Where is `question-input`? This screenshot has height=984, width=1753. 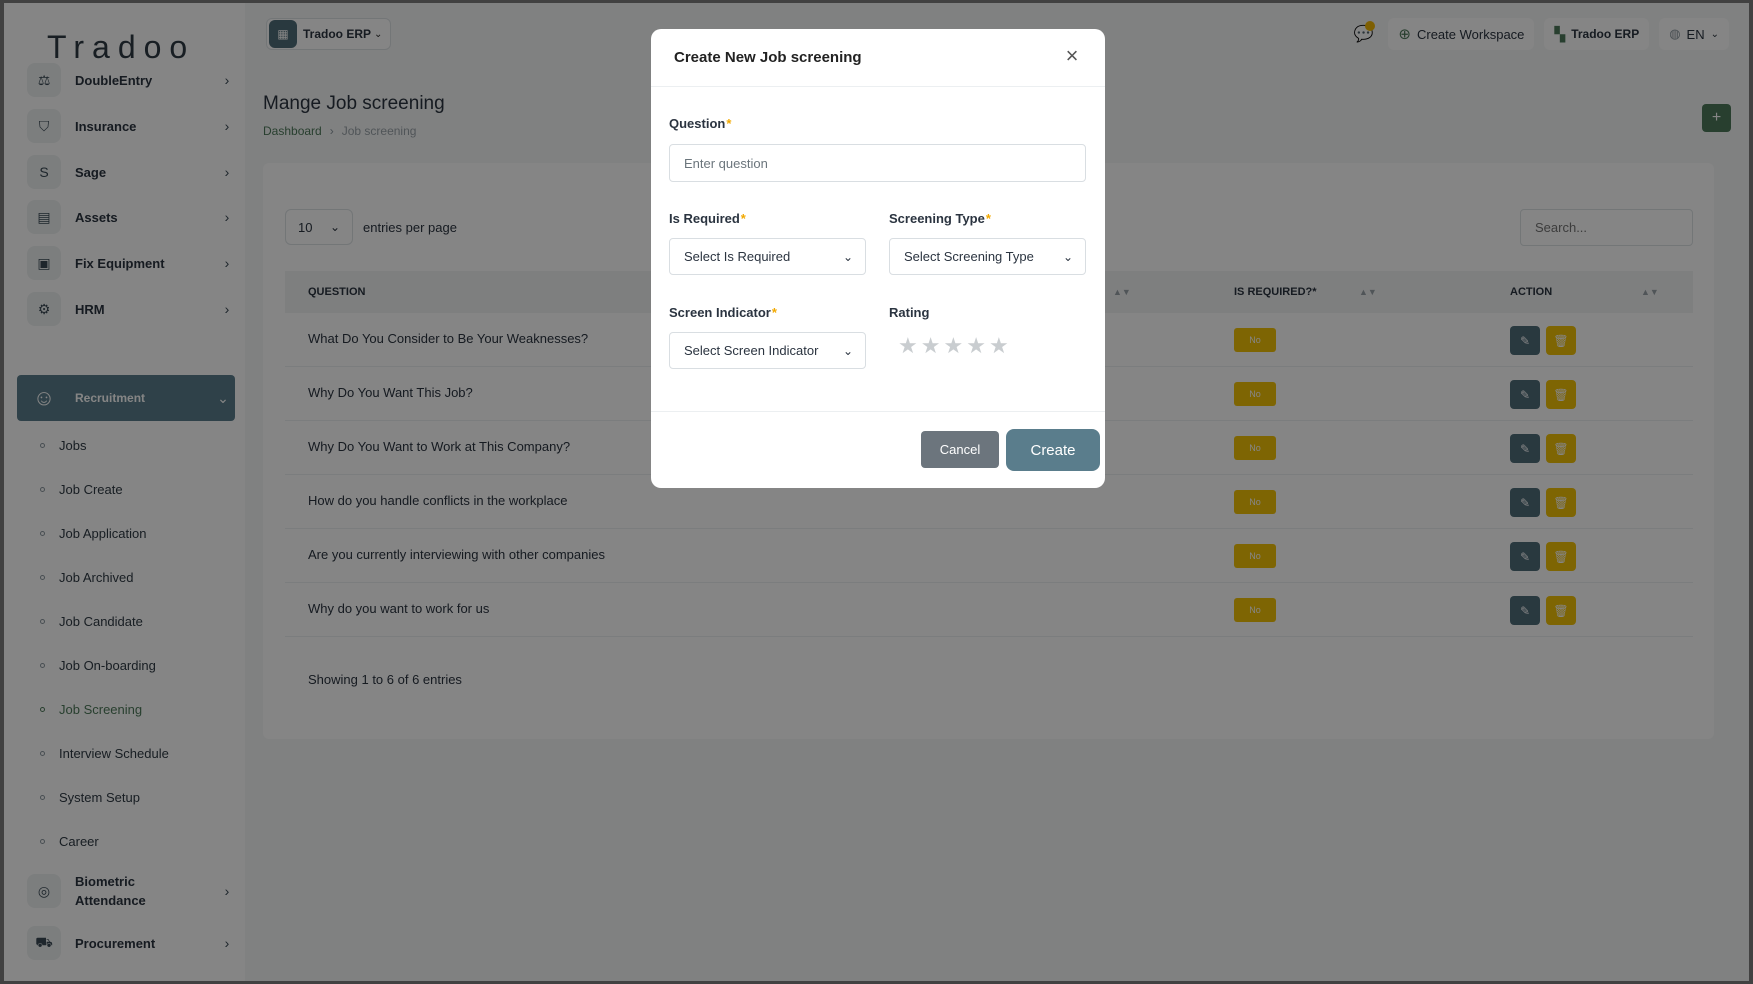 question-input is located at coordinates (877, 163).